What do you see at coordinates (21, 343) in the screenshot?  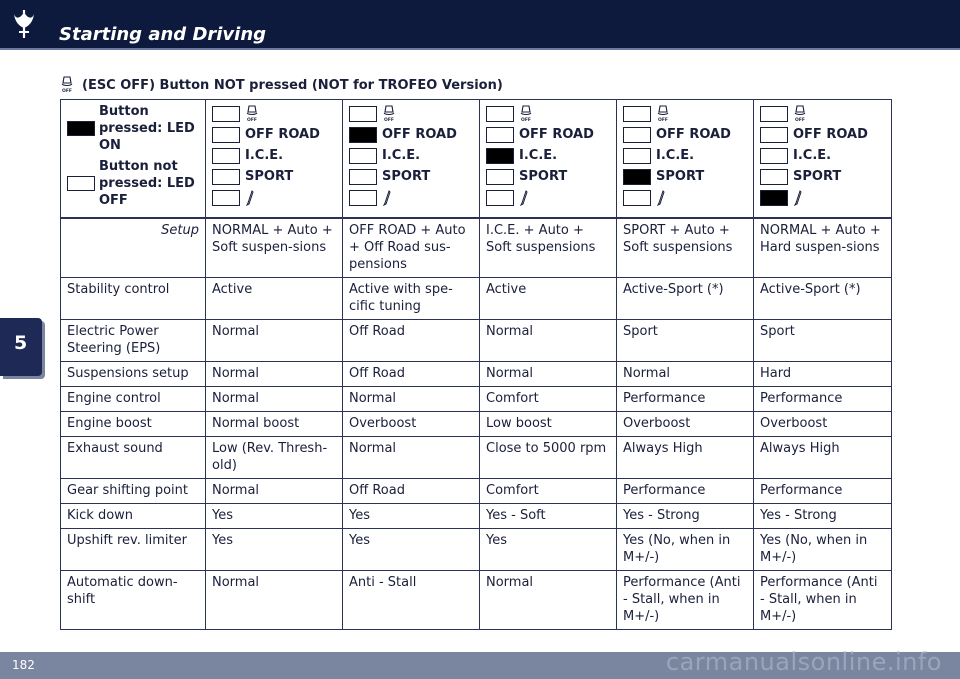 I see `chapter-number: 5` at bounding box center [21, 343].